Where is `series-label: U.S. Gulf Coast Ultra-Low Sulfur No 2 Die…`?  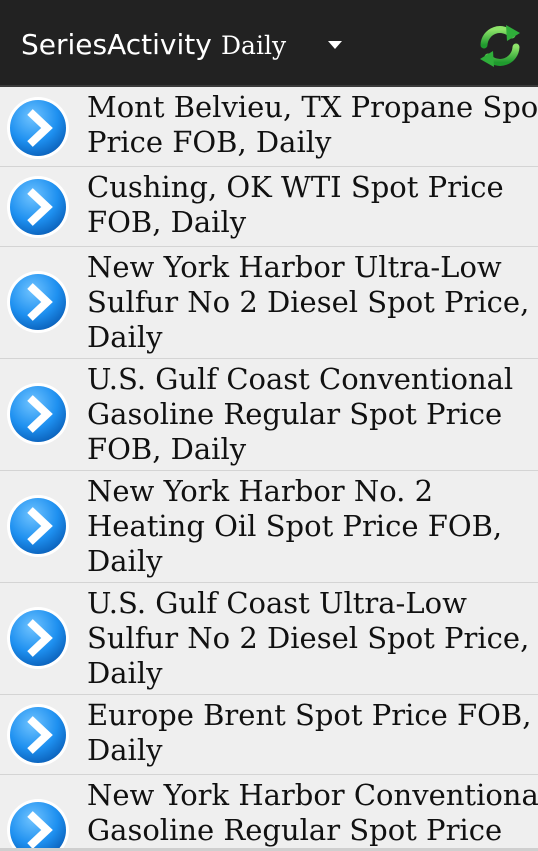 series-label: U.S. Gulf Coast Ultra-Low Sulfur No 2 Die… is located at coordinates (312, 638).